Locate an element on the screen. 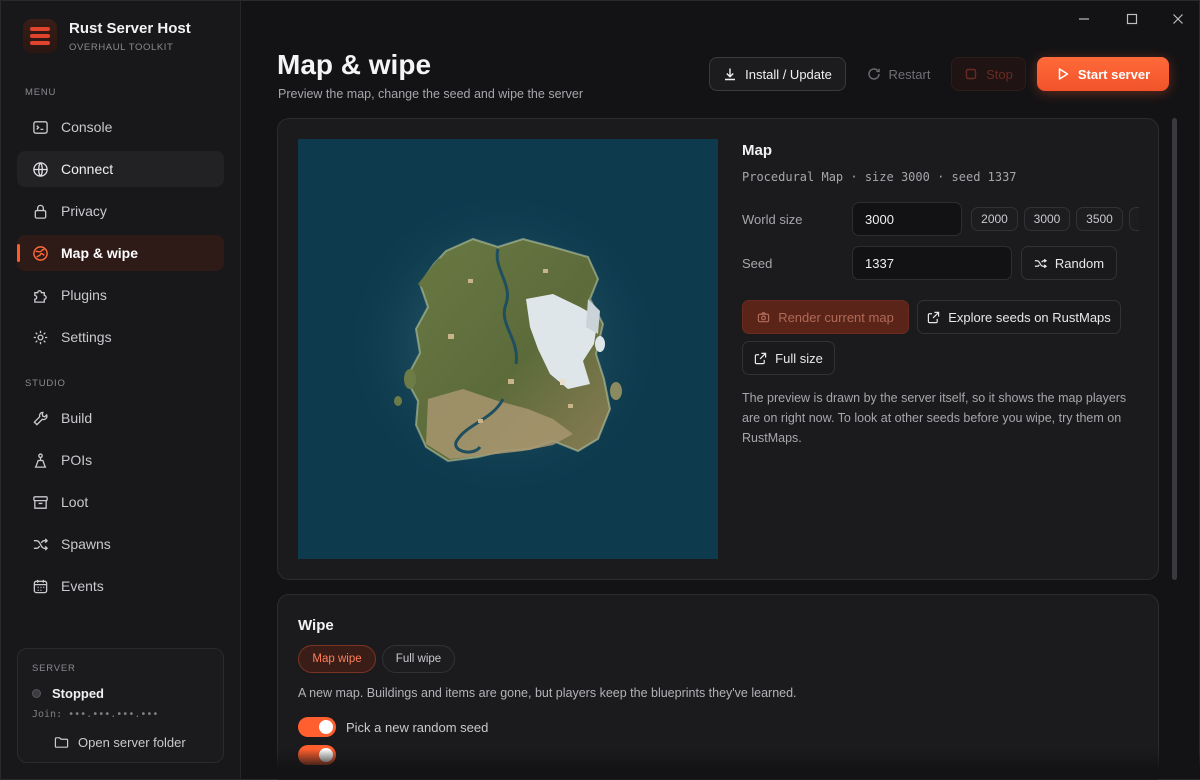  sidebar-item-spawns: Spawns is located at coordinates (120, 544).